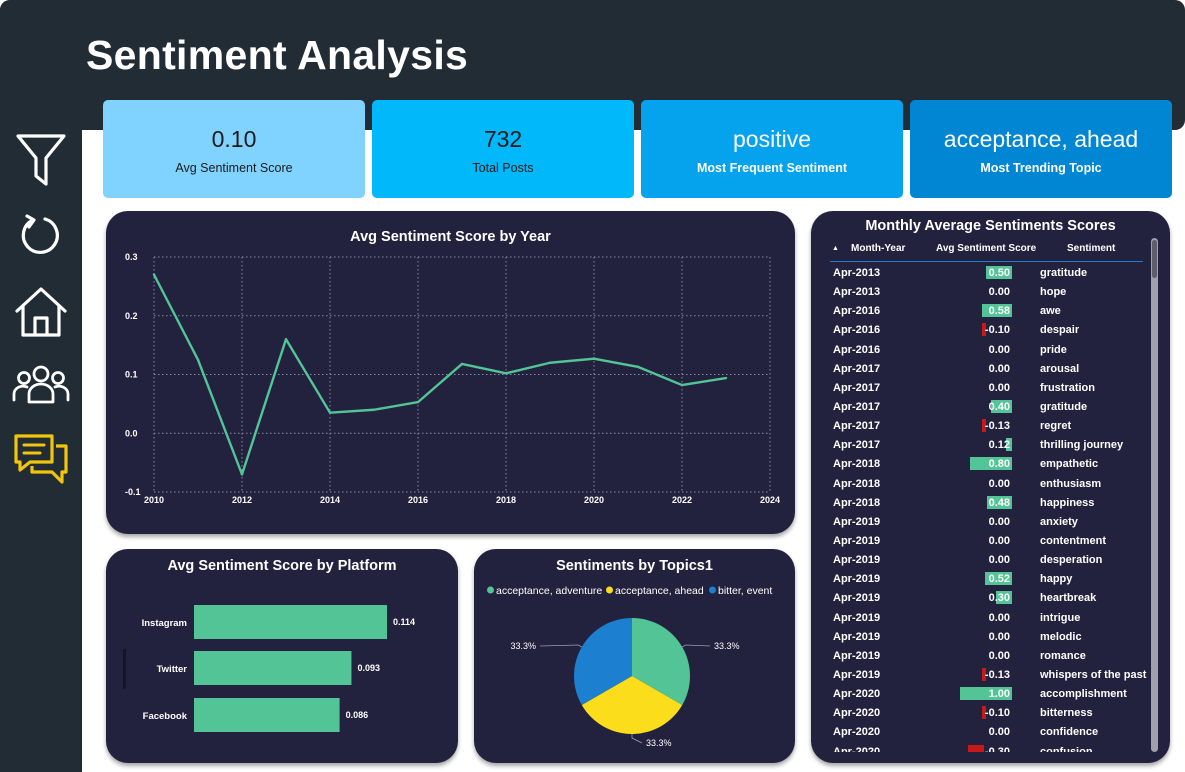 This screenshot has height=772, width=1185. I want to click on table-row: Apr-2019 0.30 heartbreak, so click(990, 598).